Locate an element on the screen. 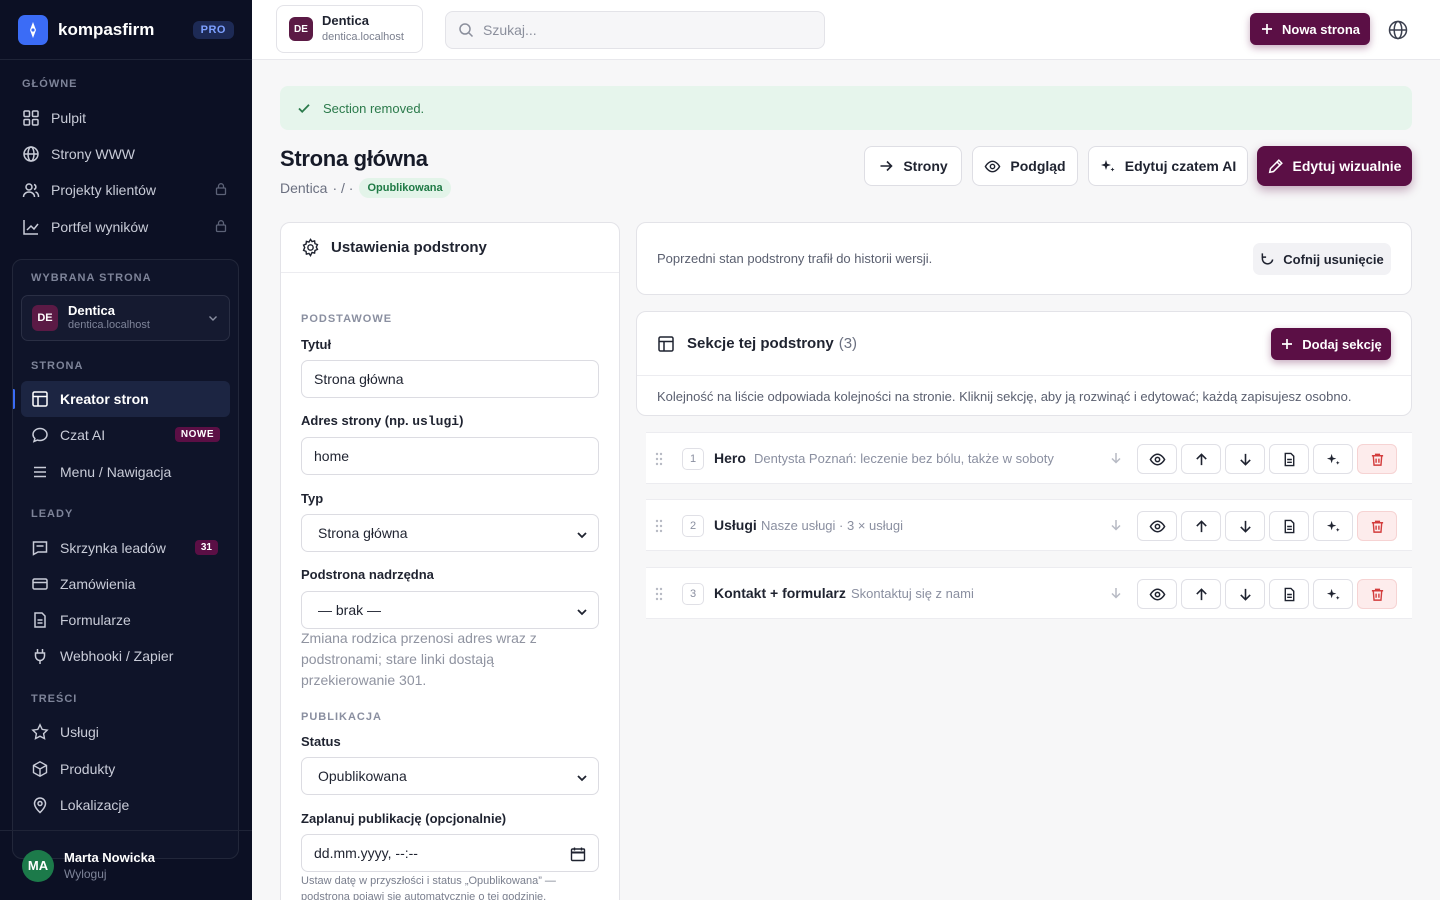  edit-ai-button: Edytuj czatem AI is located at coordinates (1168, 166).